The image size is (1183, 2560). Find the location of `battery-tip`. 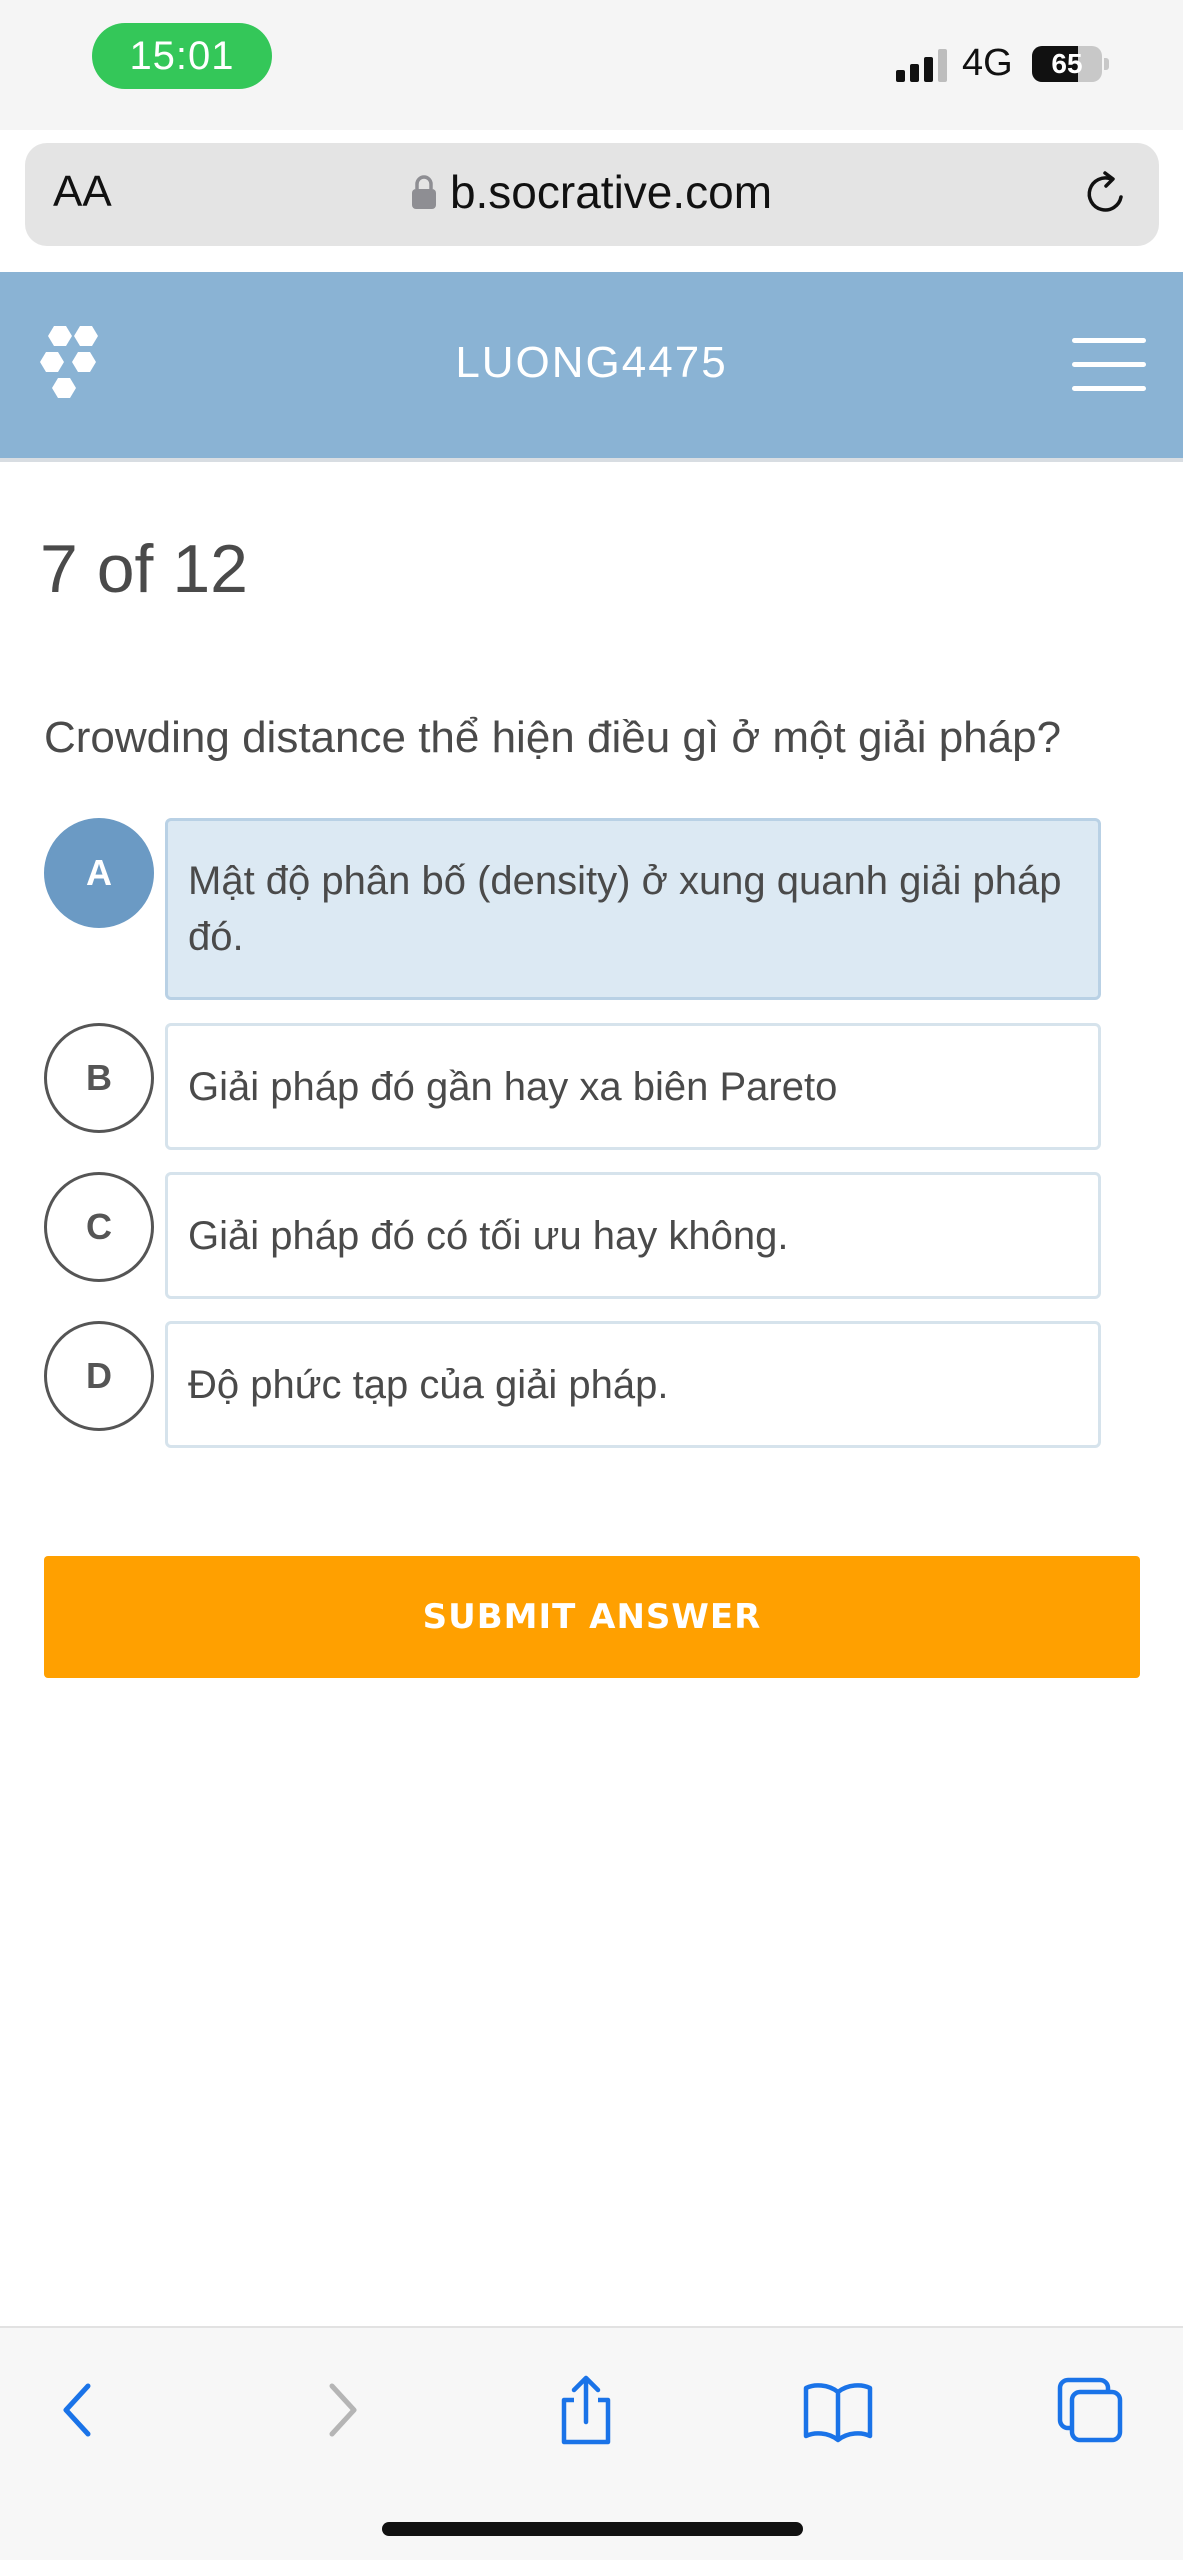

battery-tip is located at coordinates (1106, 64).